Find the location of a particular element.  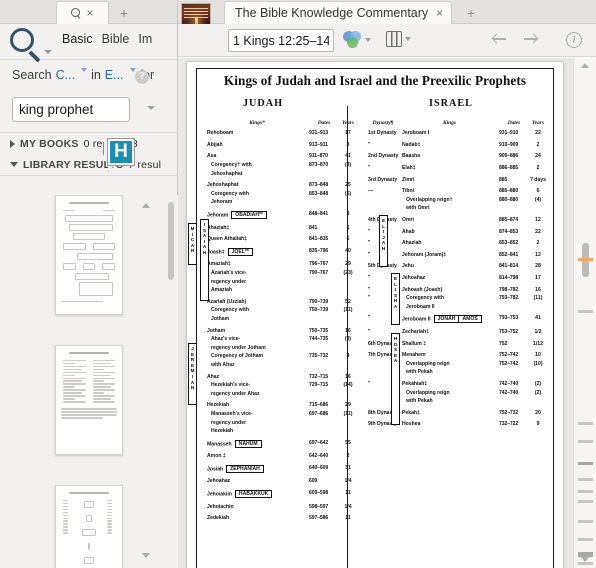

search-panel-tabbar: × + is located at coordinates (88, 12).